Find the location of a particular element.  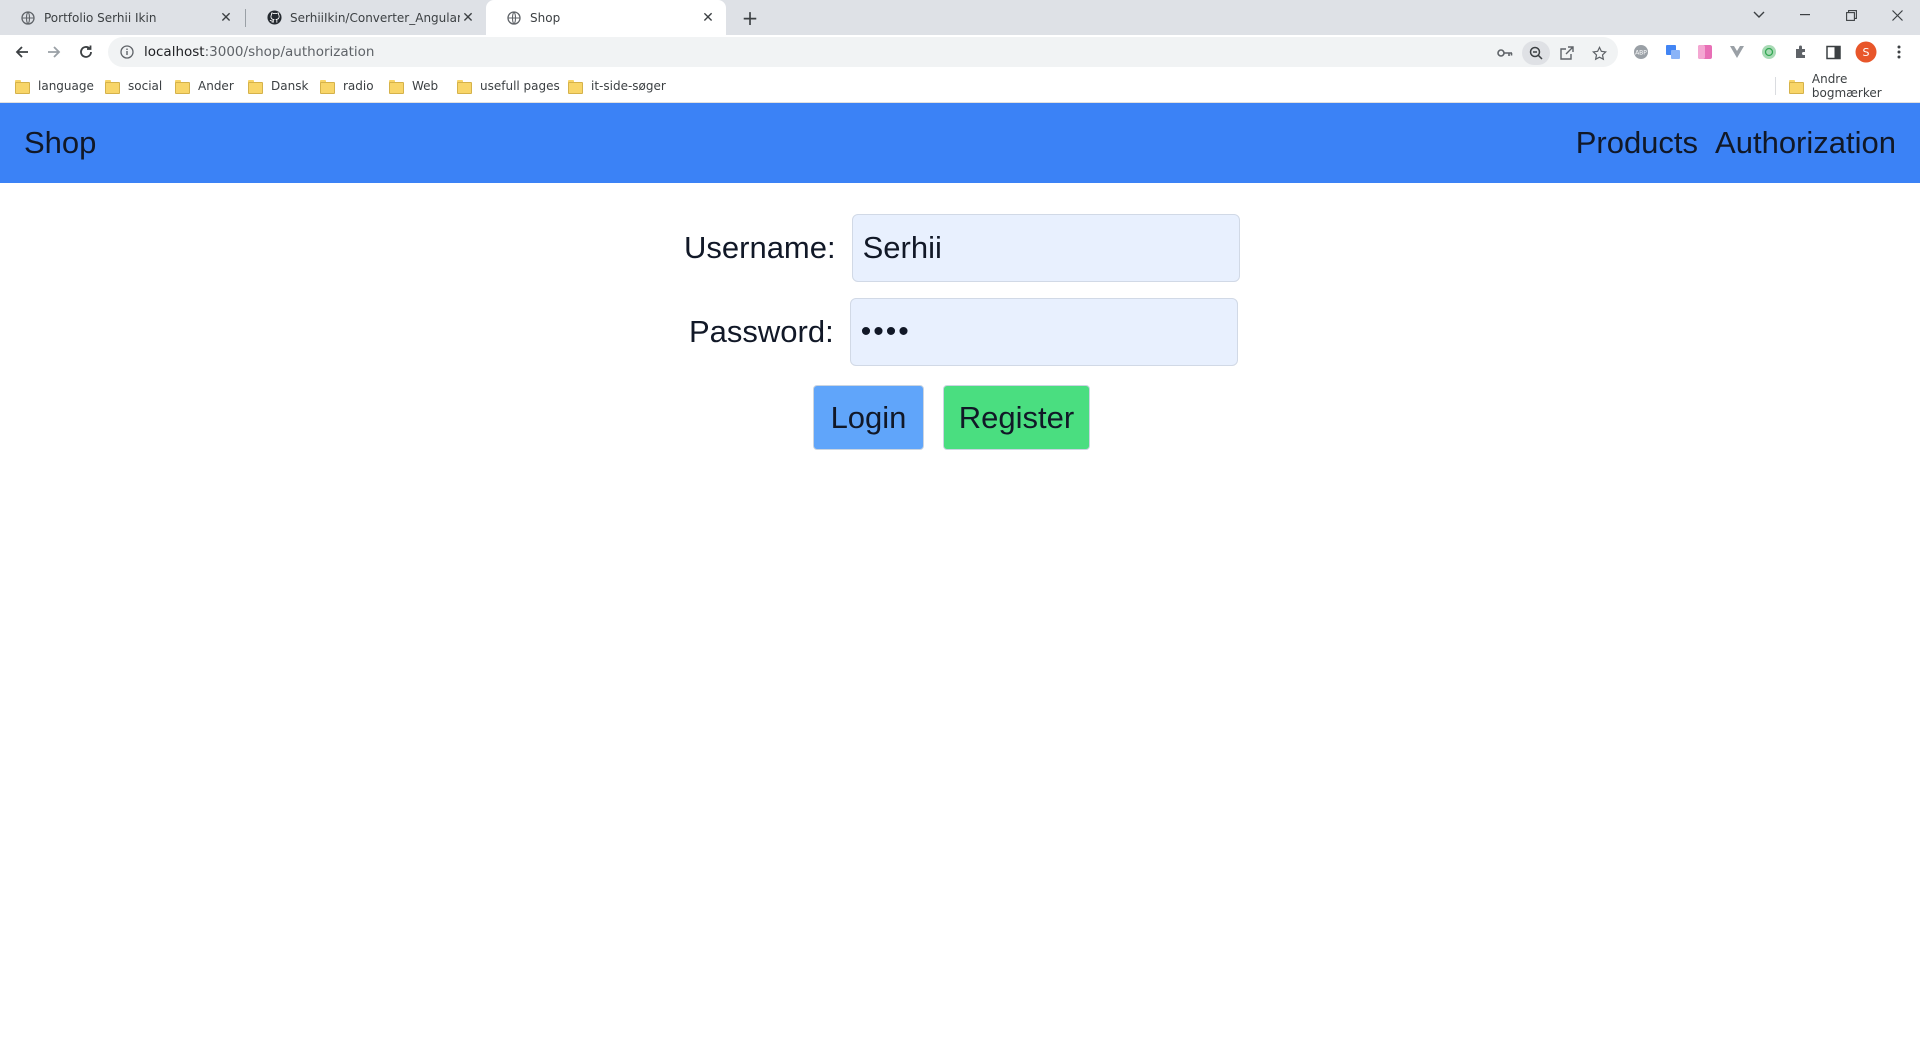

bookmark-it-side-soger: it-side-søger is located at coordinates (617, 86).